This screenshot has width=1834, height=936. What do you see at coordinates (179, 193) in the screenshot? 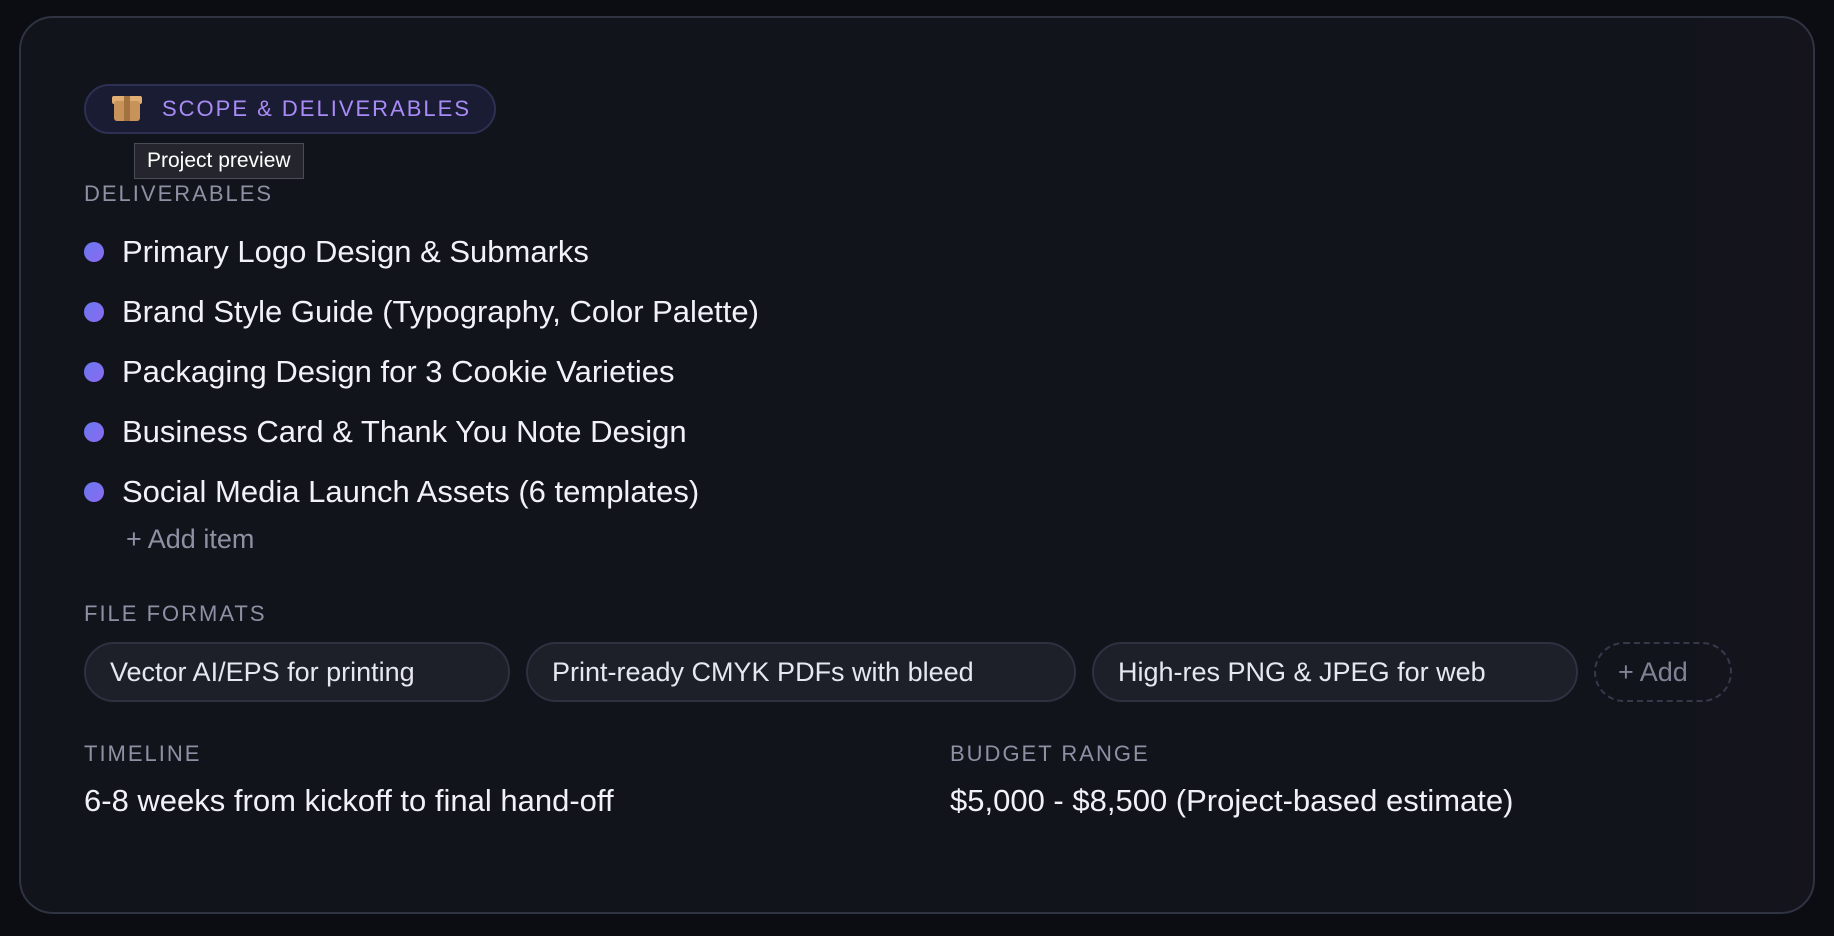
I see `deliverables-label: DELIVERABLES` at bounding box center [179, 193].